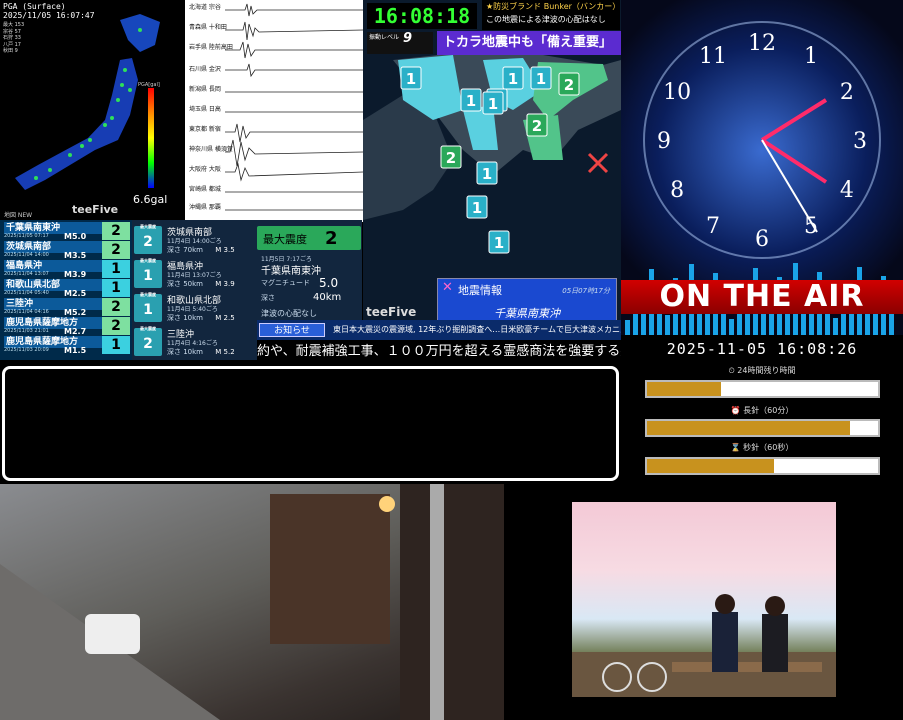 The width and height of the screenshot is (903, 720). What do you see at coordinates (211, 149) in the screenshot?
I see `station-label: 神奈川県 横須賀` at bounding box center [211, 149].